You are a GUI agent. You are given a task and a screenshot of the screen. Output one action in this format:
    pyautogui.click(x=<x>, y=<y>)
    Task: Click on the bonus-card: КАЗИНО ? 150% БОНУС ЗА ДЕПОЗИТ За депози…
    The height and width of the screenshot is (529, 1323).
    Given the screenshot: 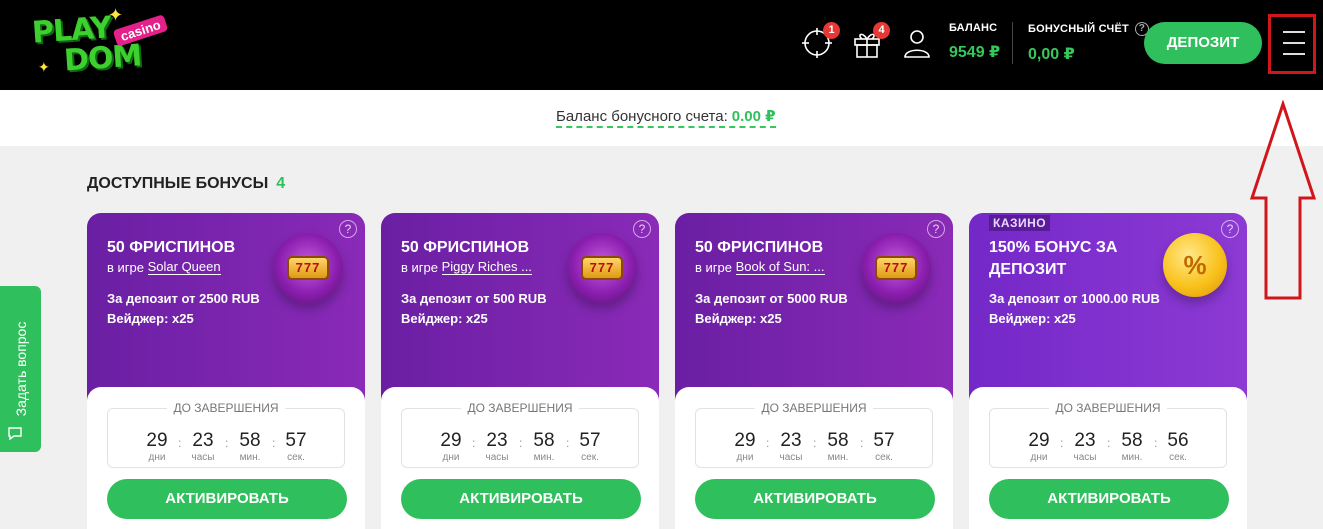 What is the action you would take?
    pyautogui.click(x=1108, y=371)
    